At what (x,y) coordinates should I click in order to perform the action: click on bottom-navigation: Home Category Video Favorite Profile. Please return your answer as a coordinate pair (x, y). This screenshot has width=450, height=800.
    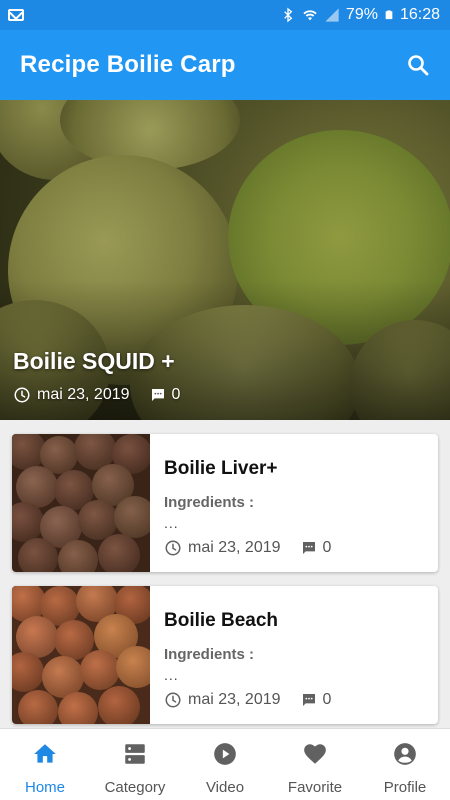
    Looking at the image, I should click on (225, 764).